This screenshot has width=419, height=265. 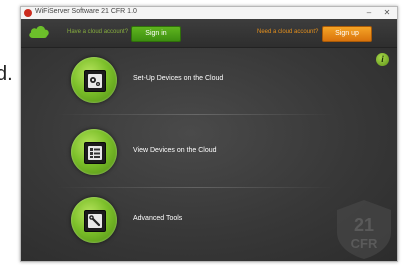 What do you see at coordinates (156, 34) in the screenshot?
I see `sign-in-button: Sign in` at bounding box center [156, 34].